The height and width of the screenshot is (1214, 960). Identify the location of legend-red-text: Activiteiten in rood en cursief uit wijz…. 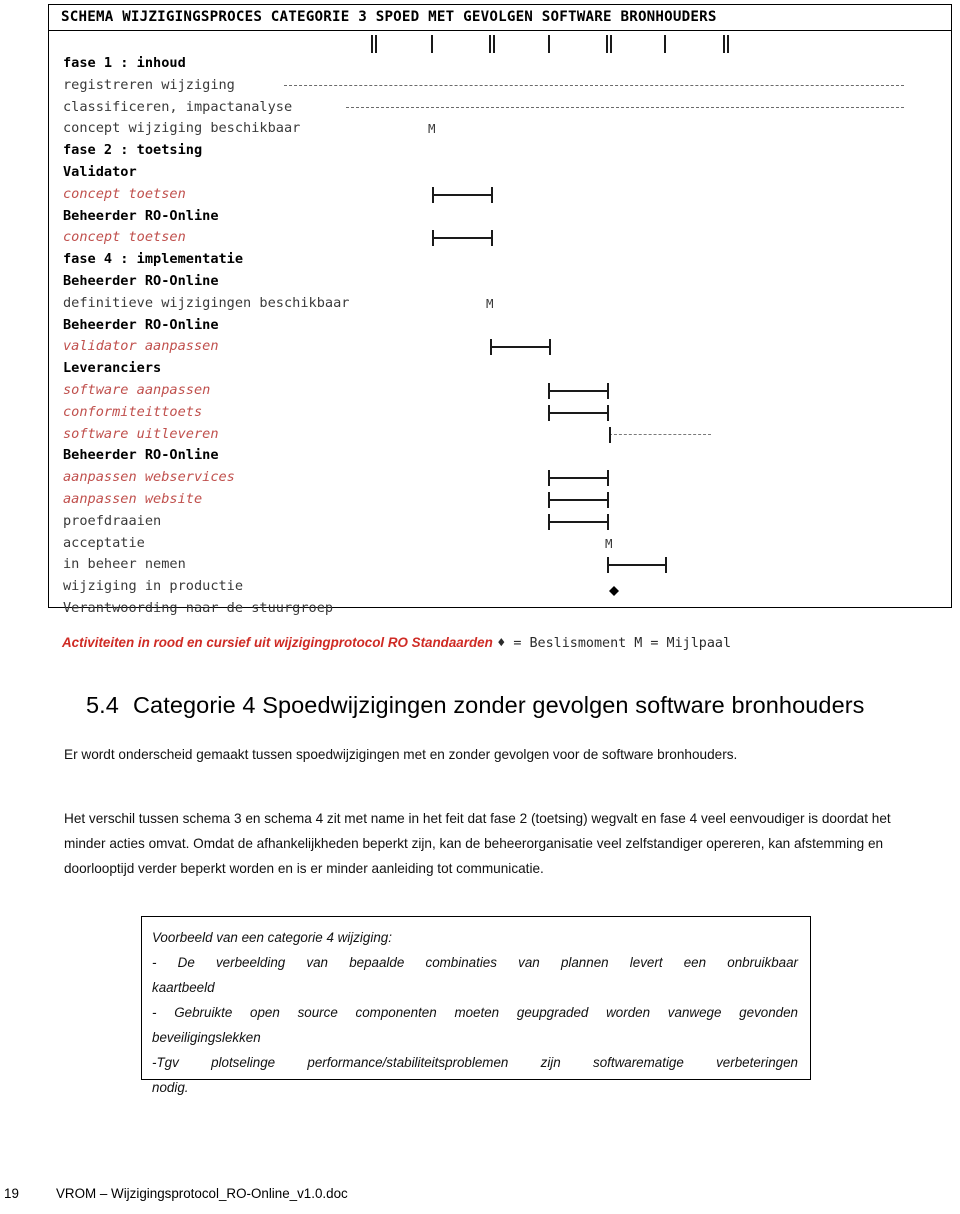
(277, 642).